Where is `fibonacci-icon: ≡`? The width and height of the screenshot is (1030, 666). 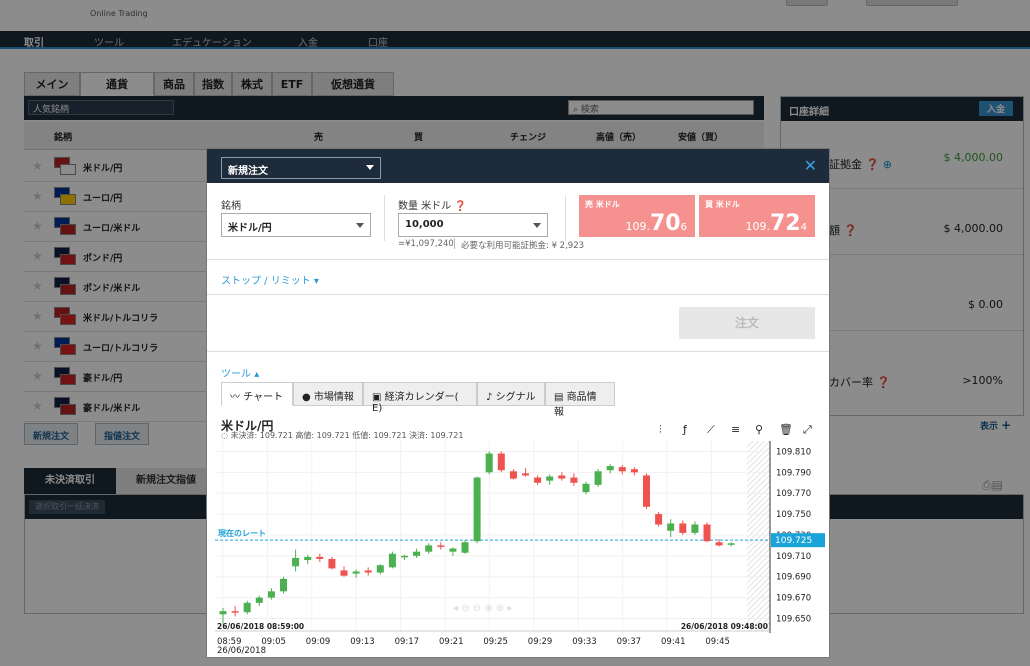
fibonacci-icon: ≡ is located at coordinates (735, 429).